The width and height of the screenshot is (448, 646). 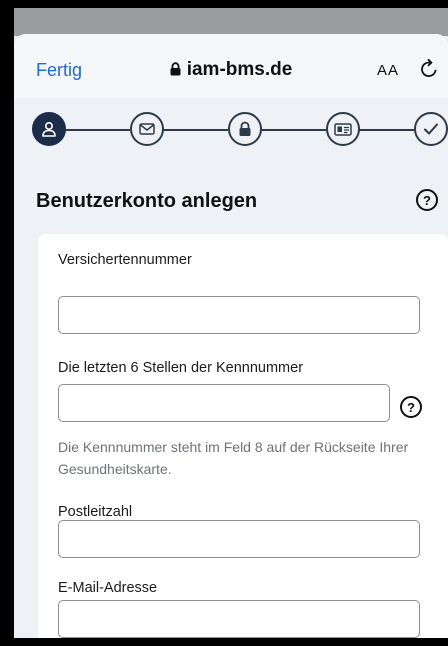 What do you see at coordinates (108, 588) in the screenshot?
I see `email-label: E-Mail-Adresse` at bounding box center [108, 588].